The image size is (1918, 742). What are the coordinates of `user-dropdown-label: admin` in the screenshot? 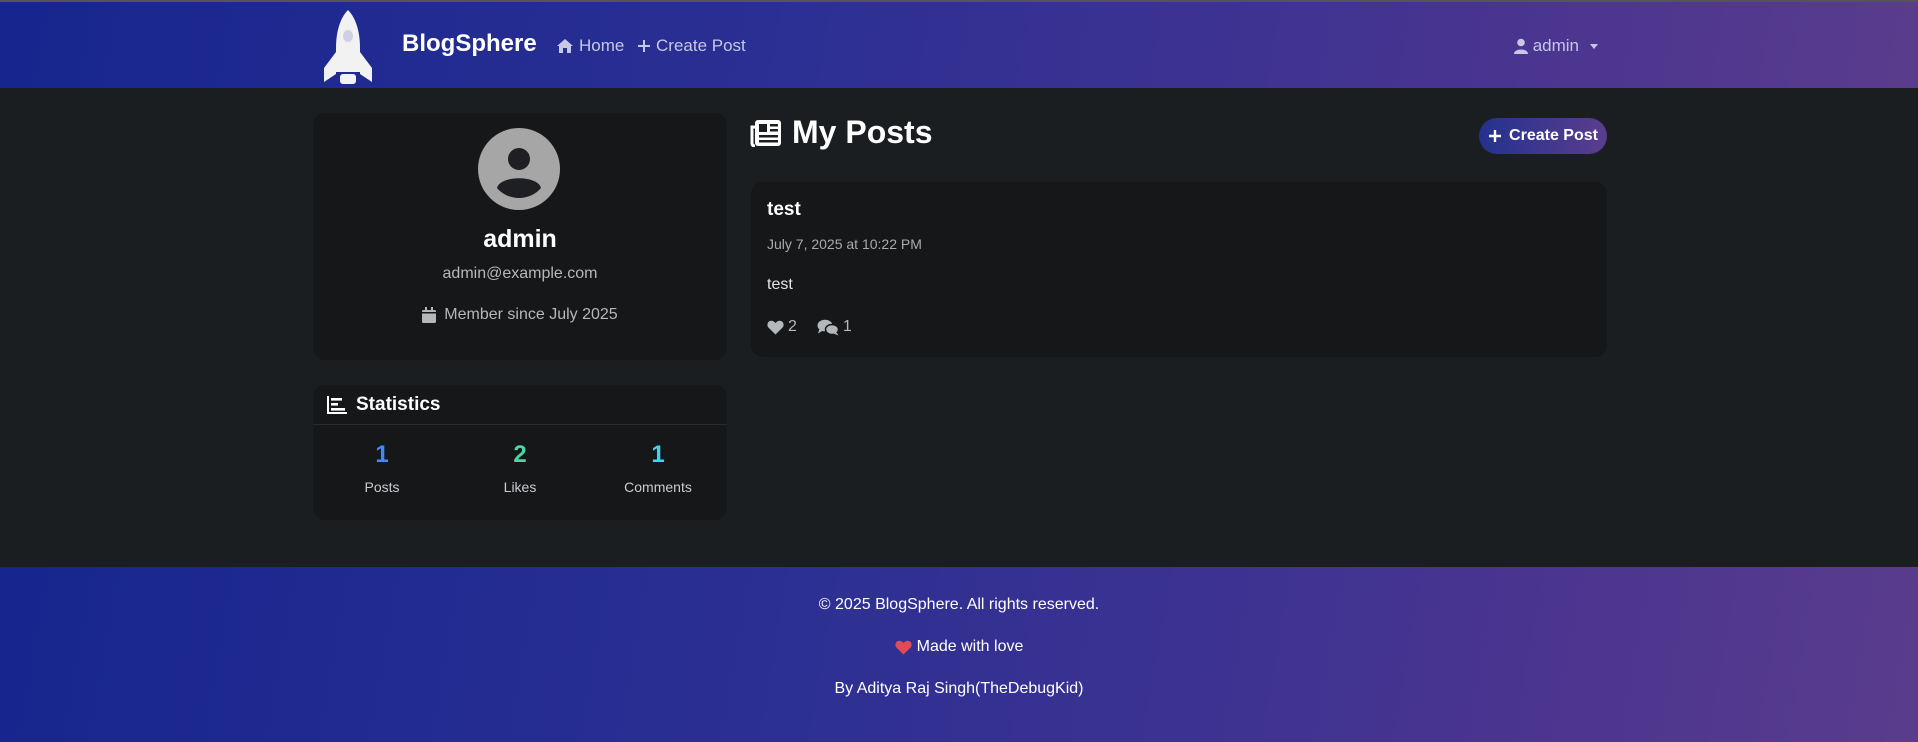 It's located at (1555, 45).